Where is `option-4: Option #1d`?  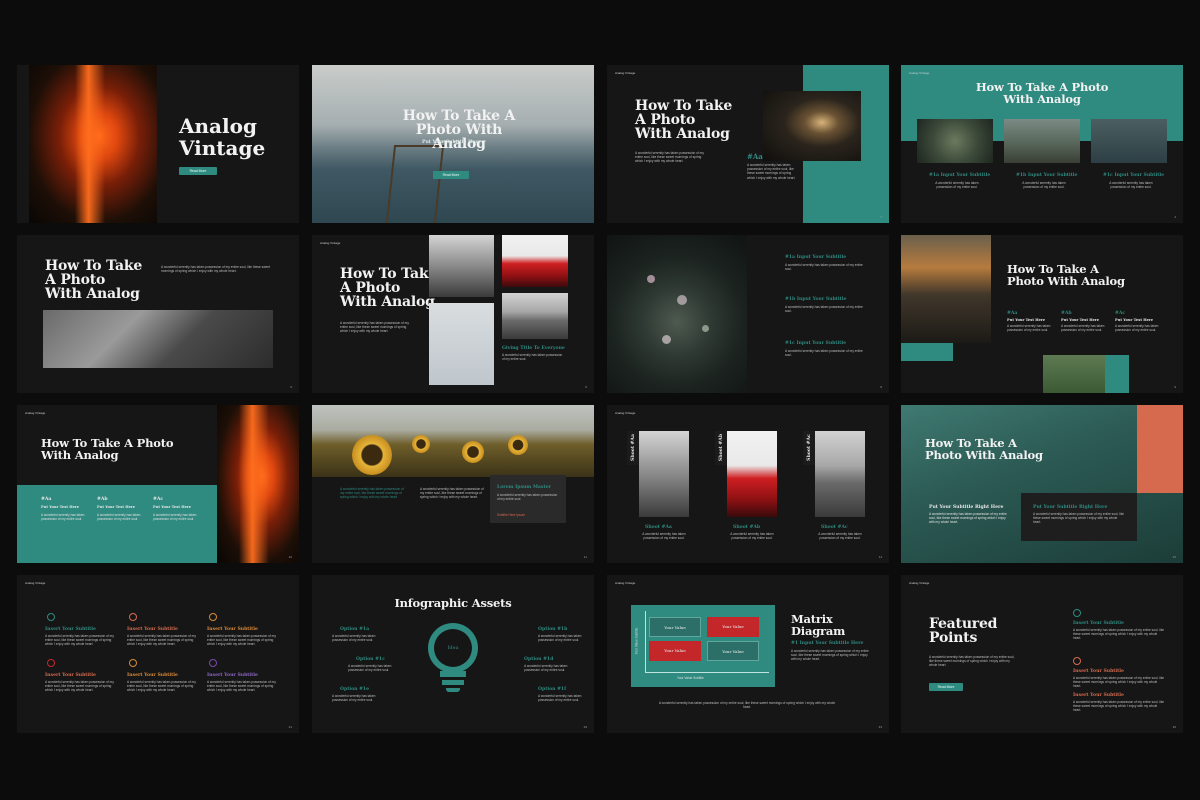
option-4: Option #1d is located at coordinates (539, 659).